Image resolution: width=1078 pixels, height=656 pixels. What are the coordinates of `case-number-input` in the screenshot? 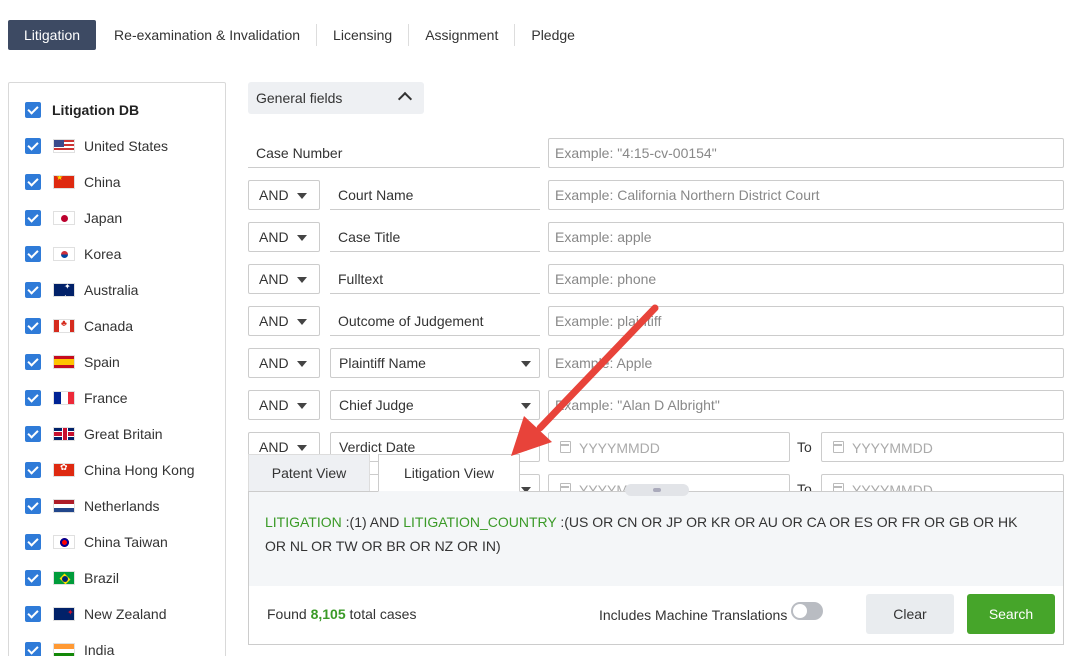 It's located at (806, 153).